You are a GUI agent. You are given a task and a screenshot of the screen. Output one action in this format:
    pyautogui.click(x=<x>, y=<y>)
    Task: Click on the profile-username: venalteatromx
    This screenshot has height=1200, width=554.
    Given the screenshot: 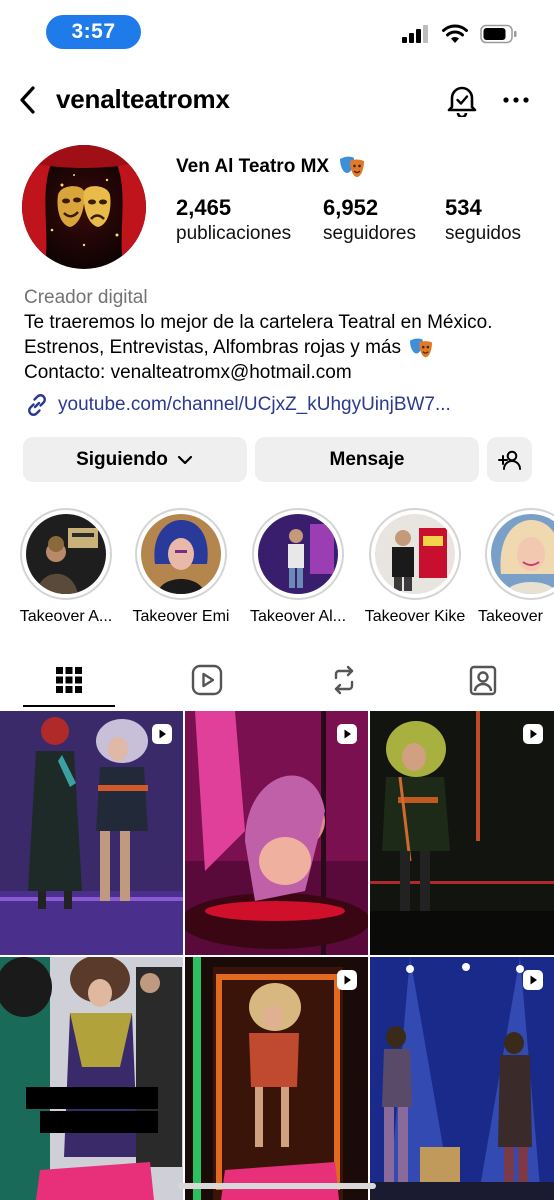 What is the action you would take?
    pyautogui.click(x=143, y=99)
    